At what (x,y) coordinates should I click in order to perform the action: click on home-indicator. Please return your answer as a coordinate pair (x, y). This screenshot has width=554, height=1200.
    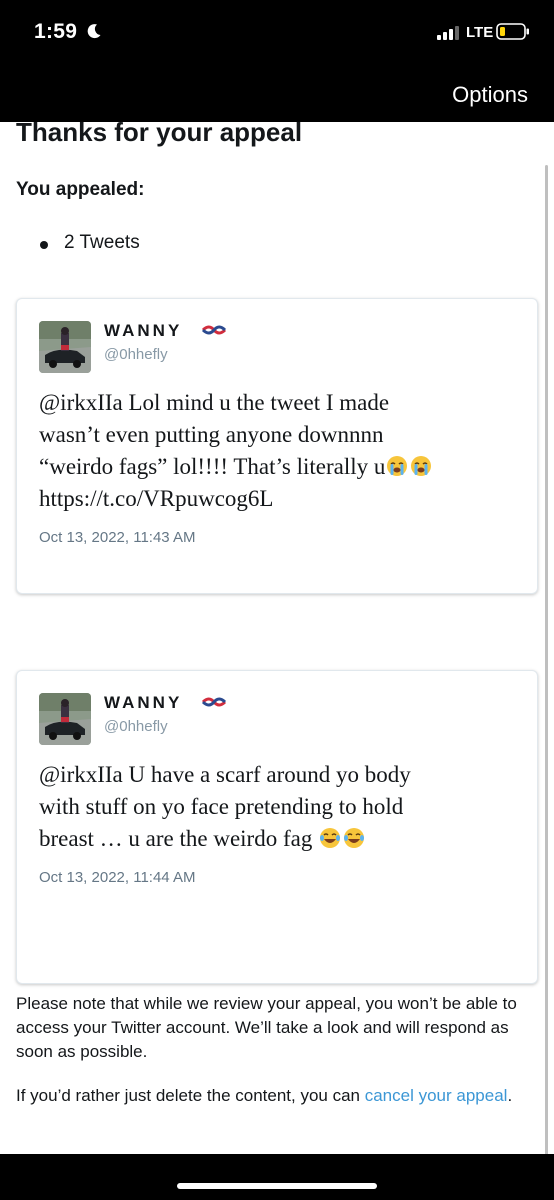
    Looking at the image, I should click on (277, 1186).